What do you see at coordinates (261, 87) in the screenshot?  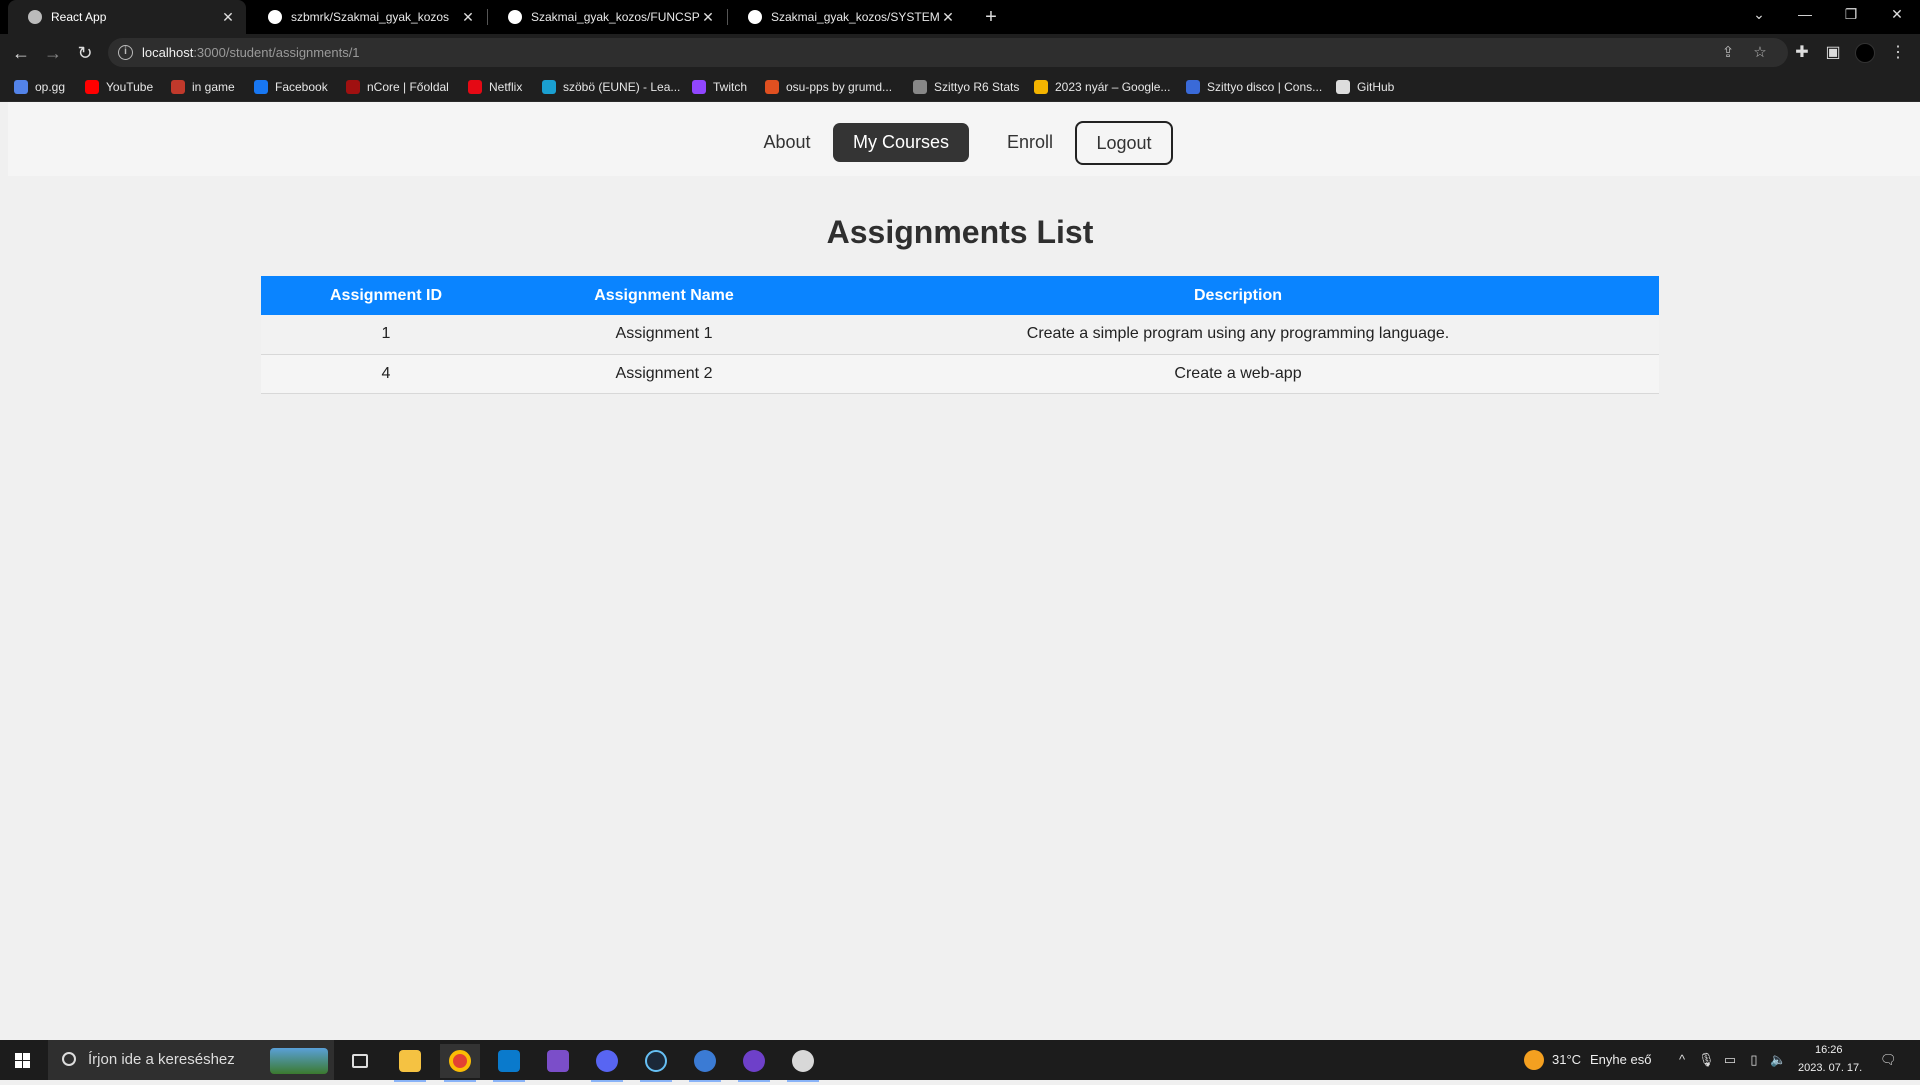 I see `facebook-icon` at bounding box center [261, 87].